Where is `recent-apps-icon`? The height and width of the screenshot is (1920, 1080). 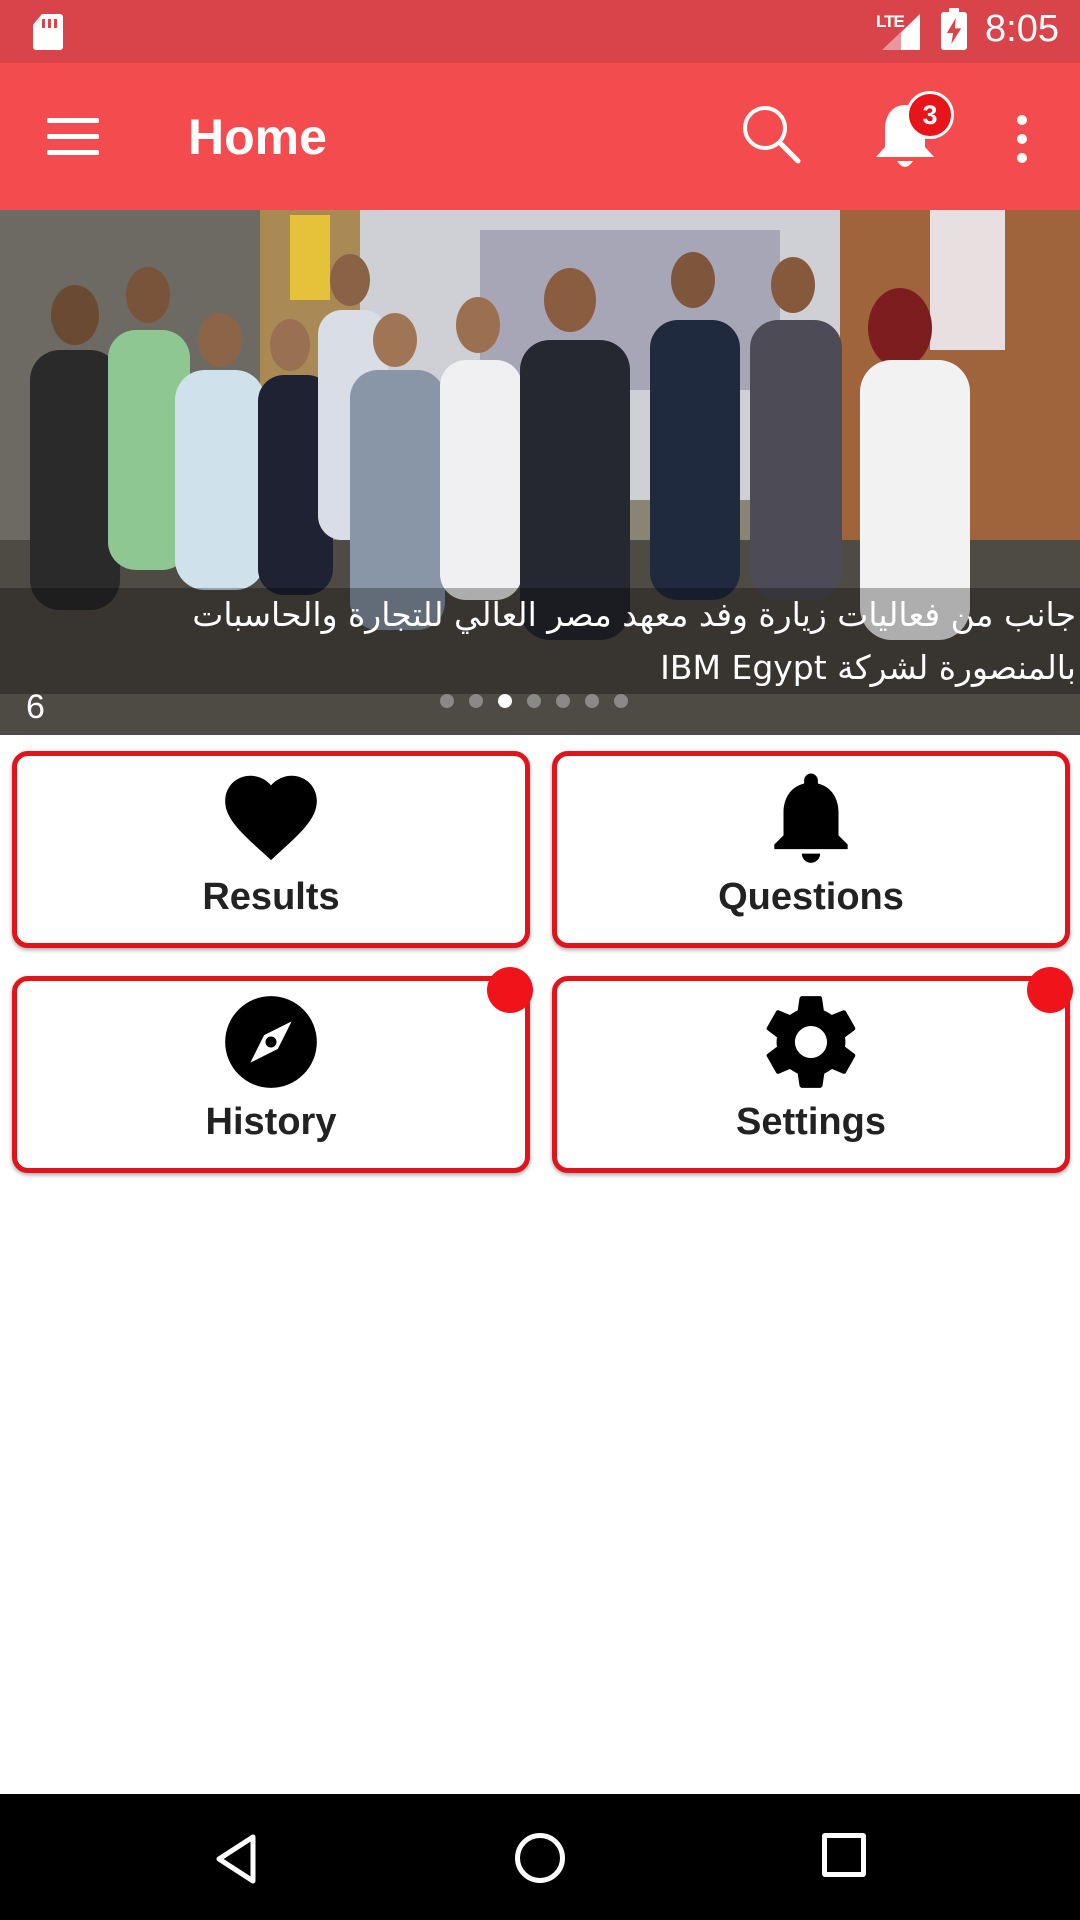
recent-apps-icon is located at coordinates (844, 1855).